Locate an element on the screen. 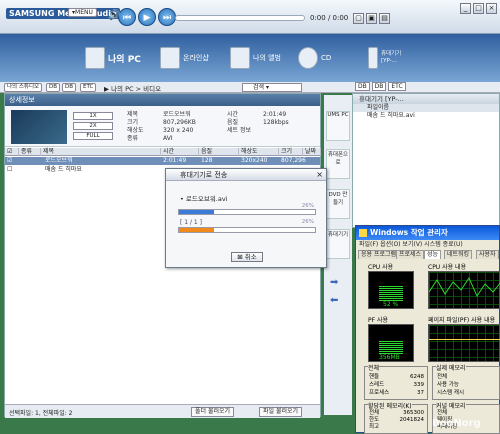 Image resolution: width=500 pixels, height=434 pixels. col-time: 시간 is located at coordinates (180, 152).